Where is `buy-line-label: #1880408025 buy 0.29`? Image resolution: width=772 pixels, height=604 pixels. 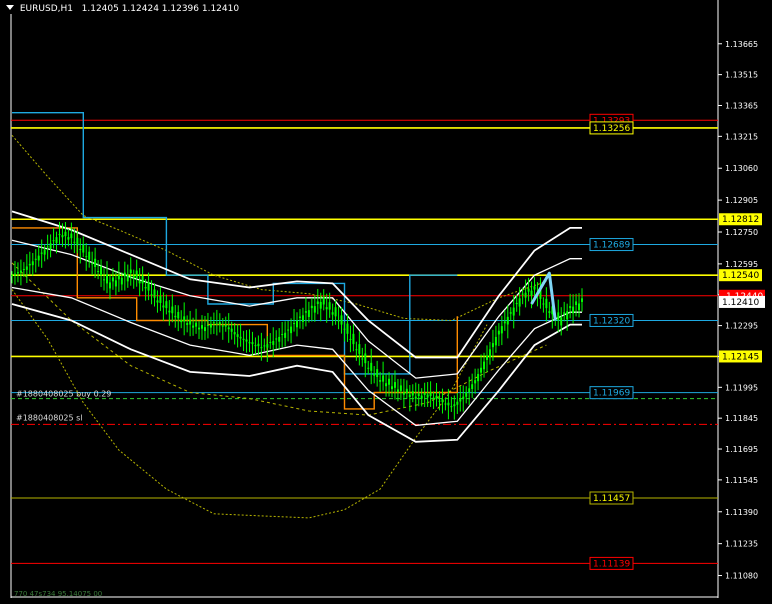 buy-line-label: #1880408025 buy 0.29 is located at coordinates (63, 394).